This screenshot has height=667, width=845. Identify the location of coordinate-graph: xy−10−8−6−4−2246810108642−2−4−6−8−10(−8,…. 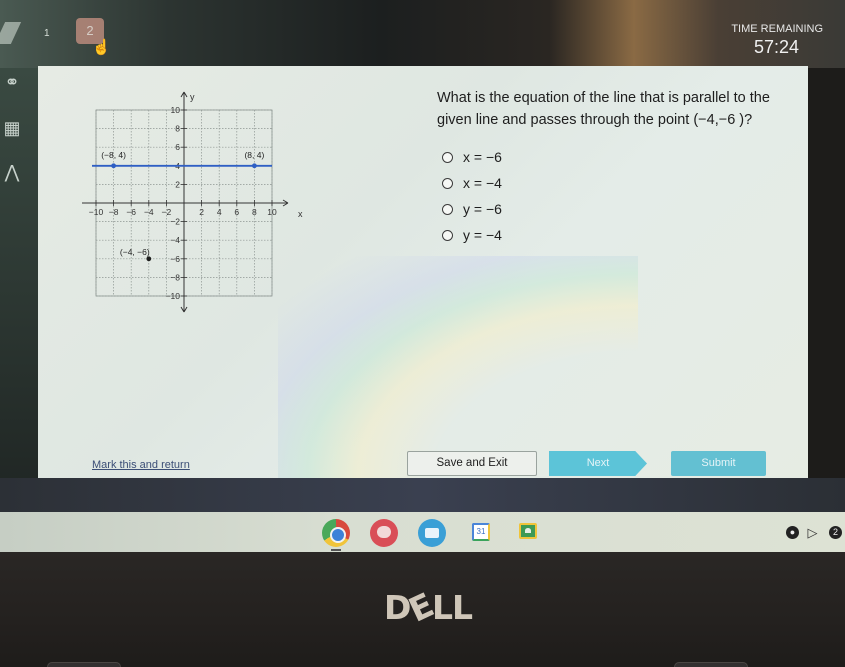
(205, 202).